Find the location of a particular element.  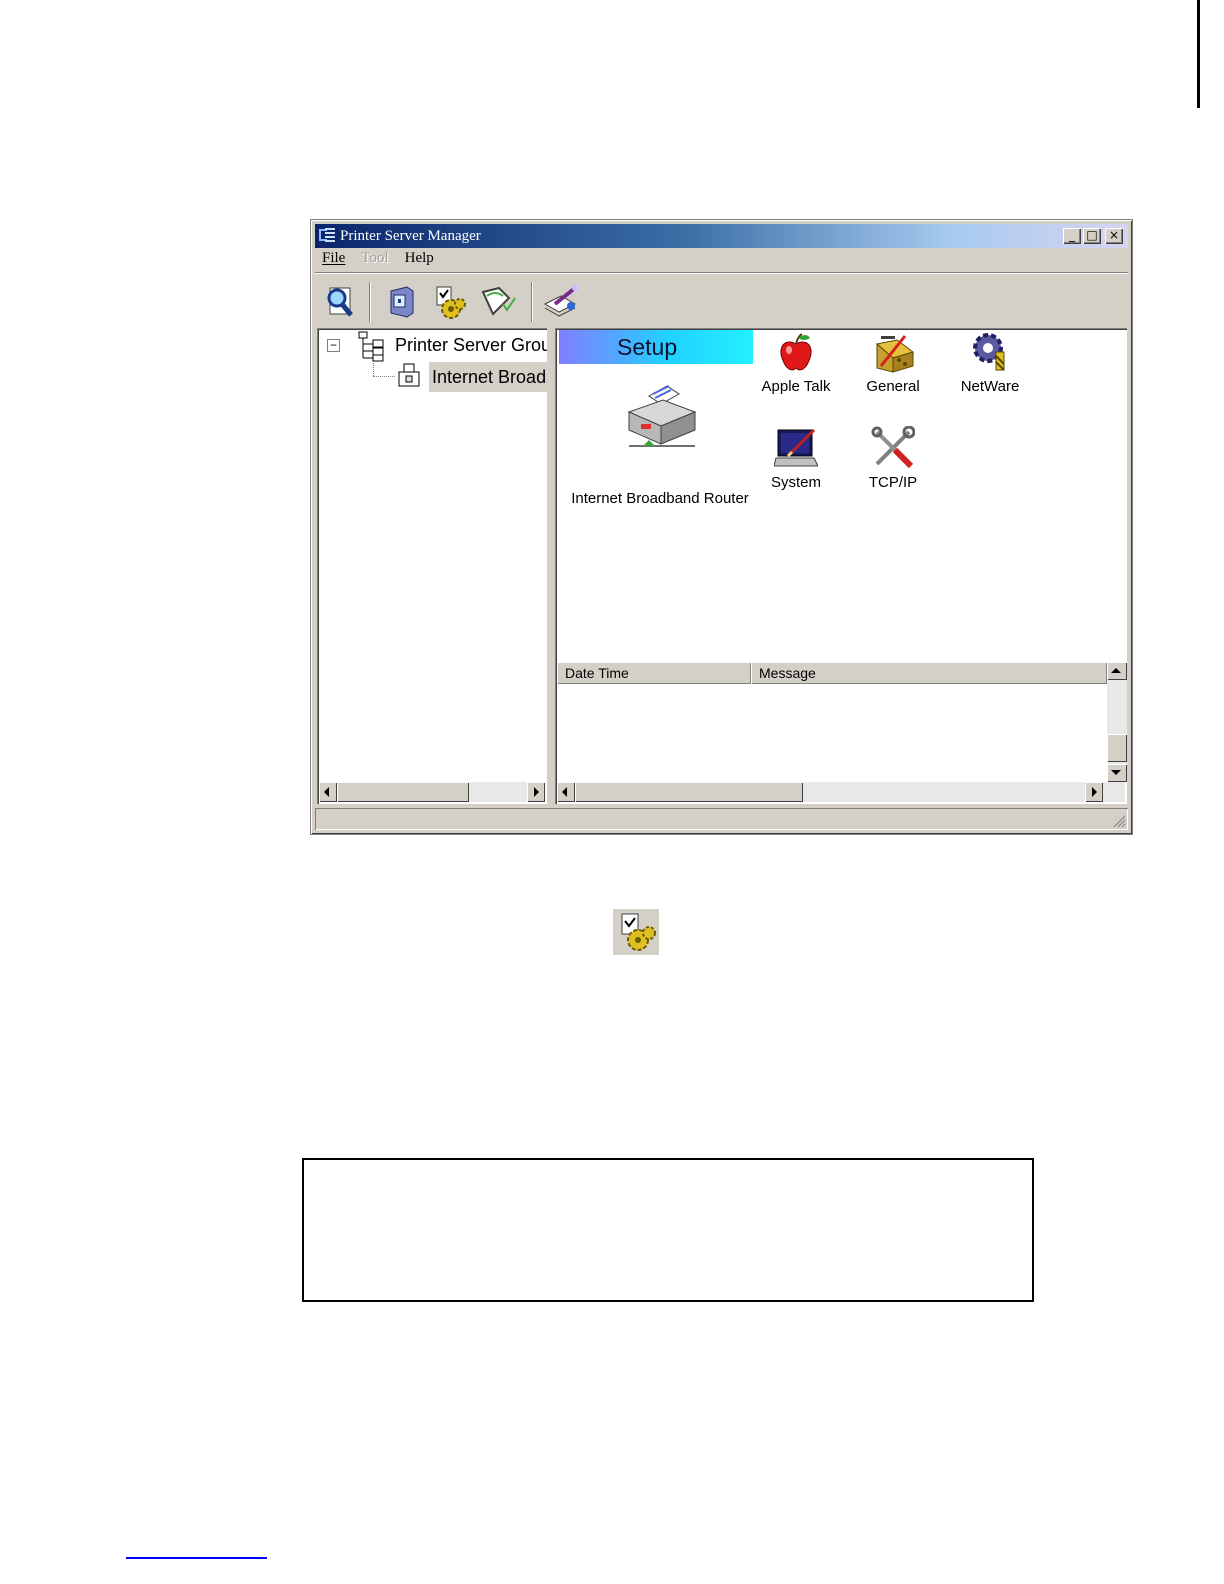

apple-icon is located at coordinates (796, 352).